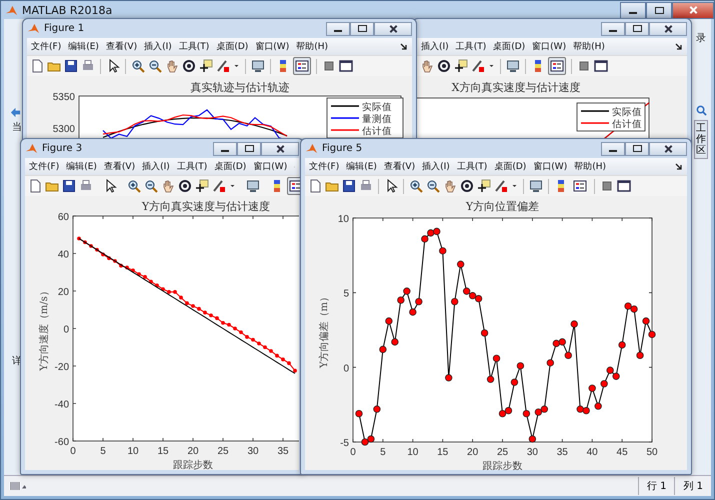 This screenshot has width=715, height=500. Describe the element at coordinates (383, 452) in the screenshot. I see `tick-label: 5` at that location.